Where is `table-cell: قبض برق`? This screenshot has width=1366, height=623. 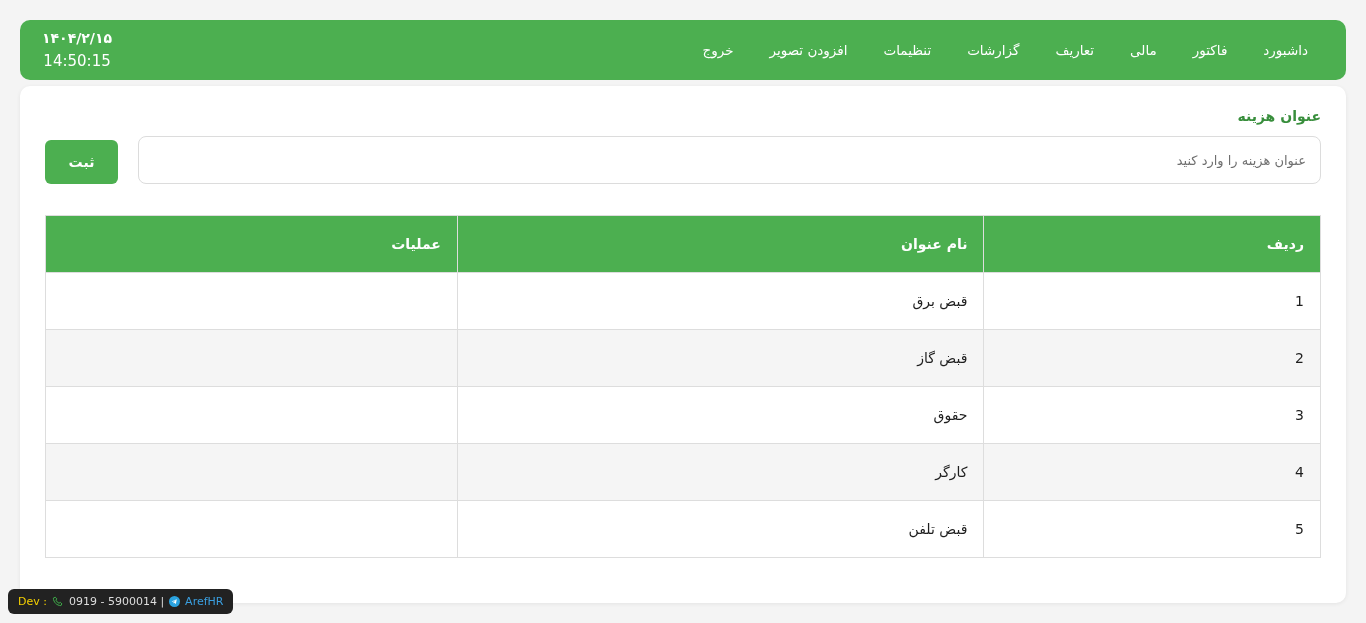
table-cell: قبض برق is located at coordinates (720, 301).